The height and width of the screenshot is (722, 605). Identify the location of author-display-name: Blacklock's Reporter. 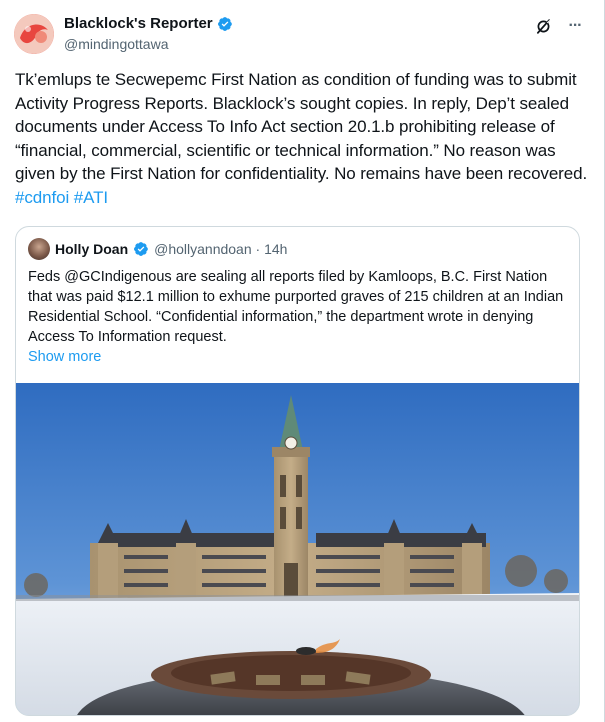
(138, 24).